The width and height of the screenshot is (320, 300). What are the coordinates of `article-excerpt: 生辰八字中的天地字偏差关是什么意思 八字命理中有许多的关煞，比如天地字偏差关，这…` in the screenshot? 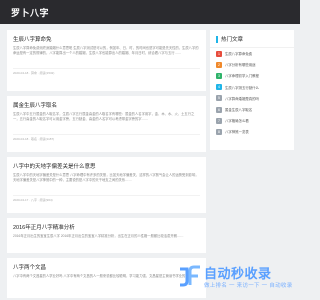 It's located at (106, 178).